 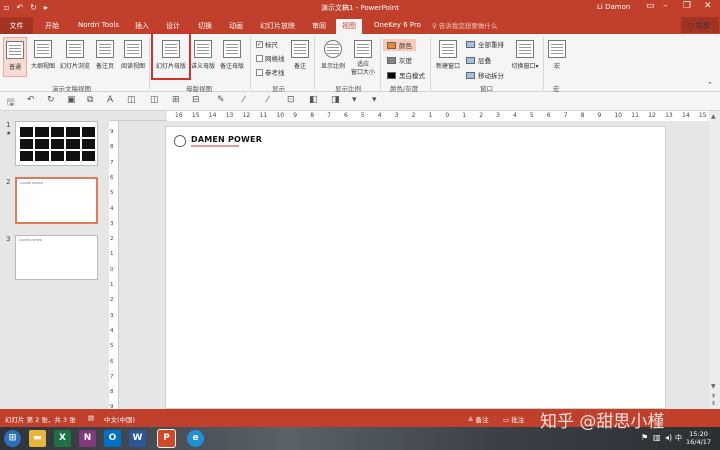 I want to click on eyedropper2-icon: ⁄, so click(x=268, y=100).